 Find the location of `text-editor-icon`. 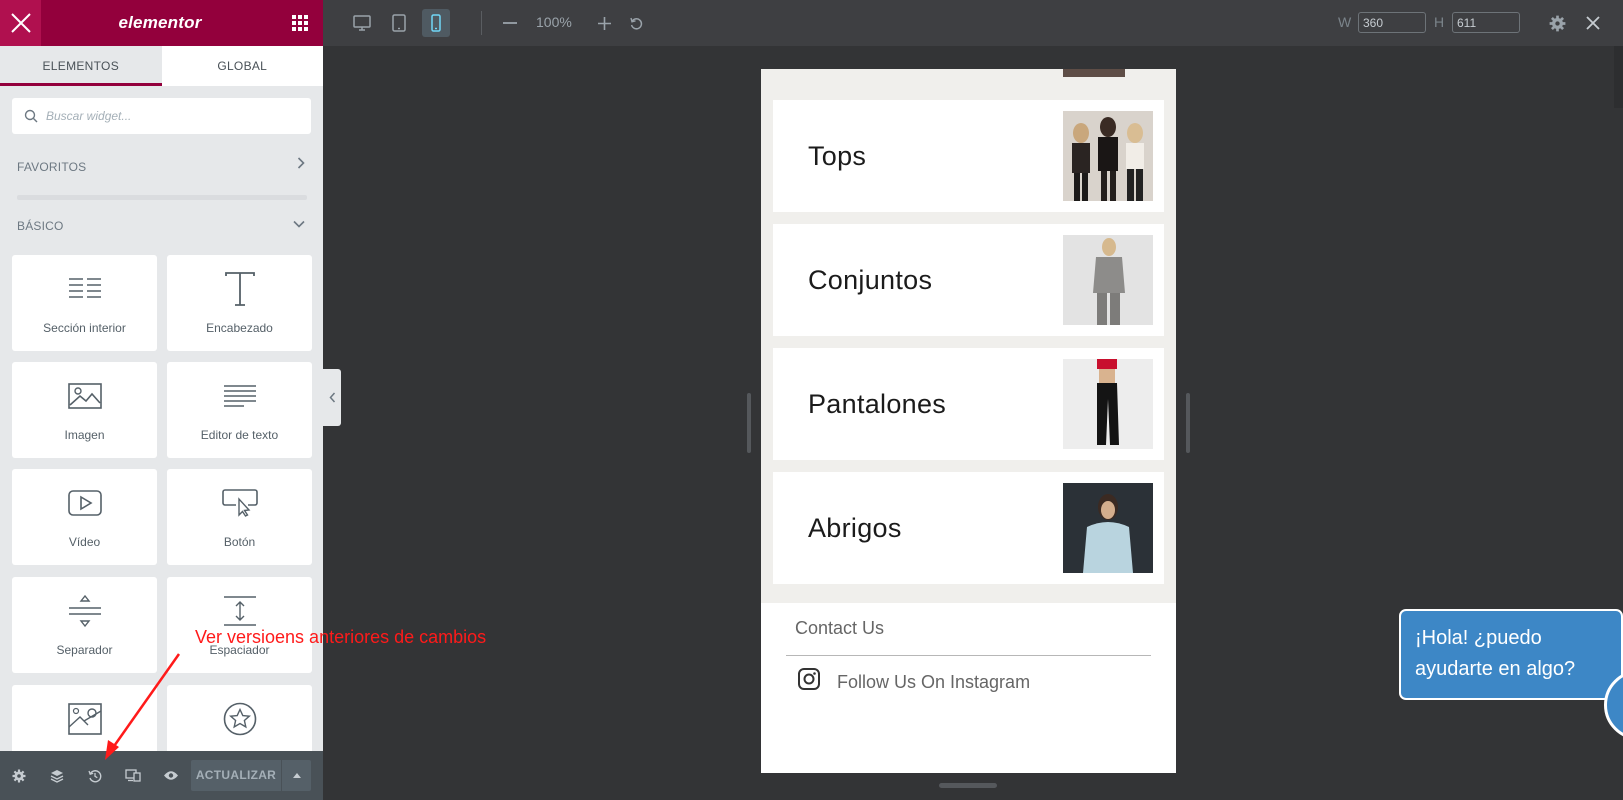

text-editor-icon is located at coordinates (239, 396).